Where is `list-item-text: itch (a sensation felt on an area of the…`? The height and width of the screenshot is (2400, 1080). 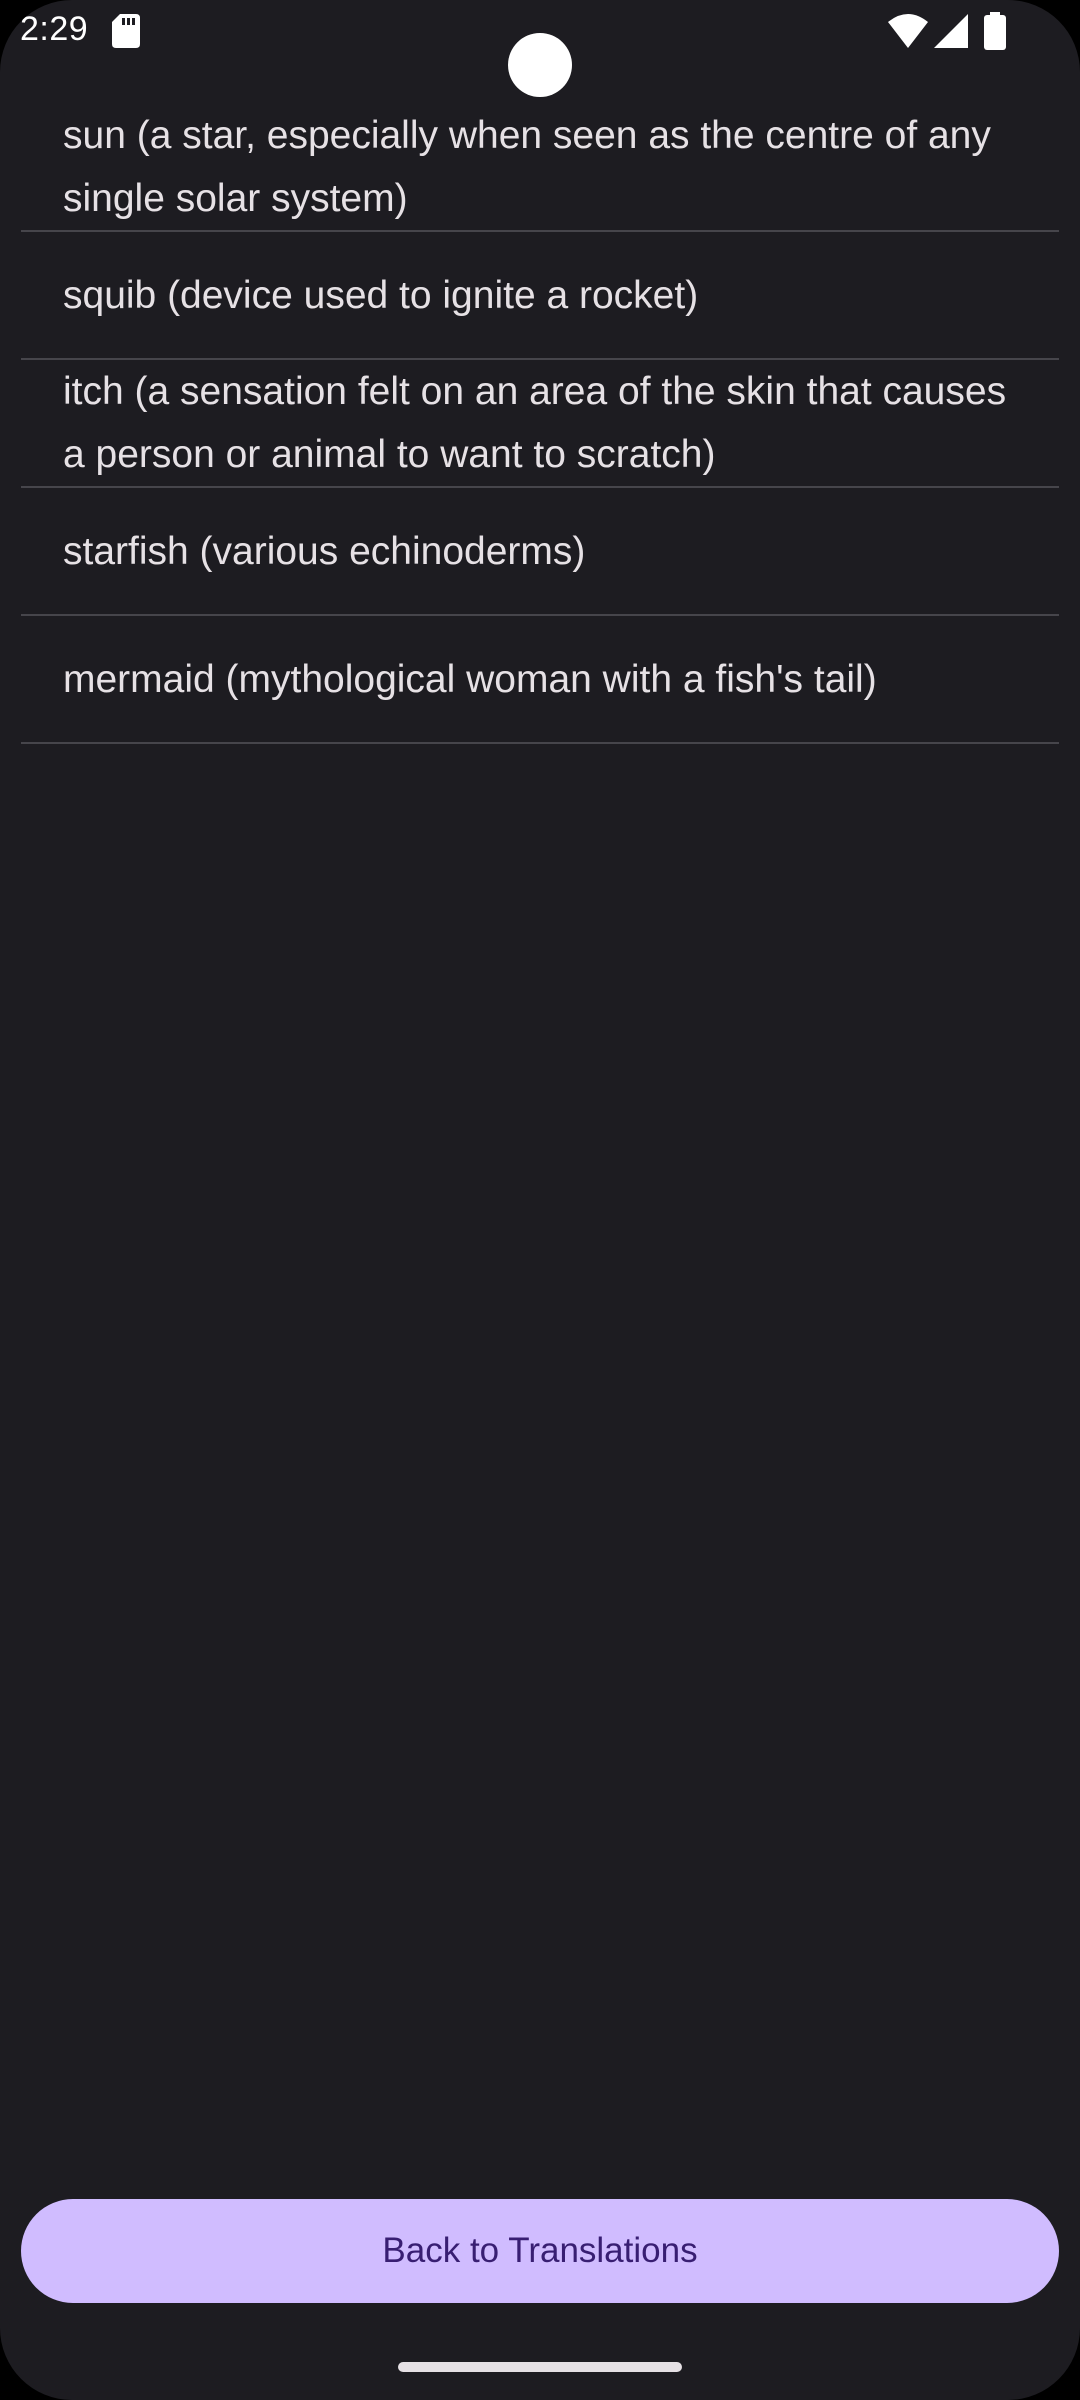 list-item-text: itch (a sensation felt on an area of the… is located at coordinates (535, 423).